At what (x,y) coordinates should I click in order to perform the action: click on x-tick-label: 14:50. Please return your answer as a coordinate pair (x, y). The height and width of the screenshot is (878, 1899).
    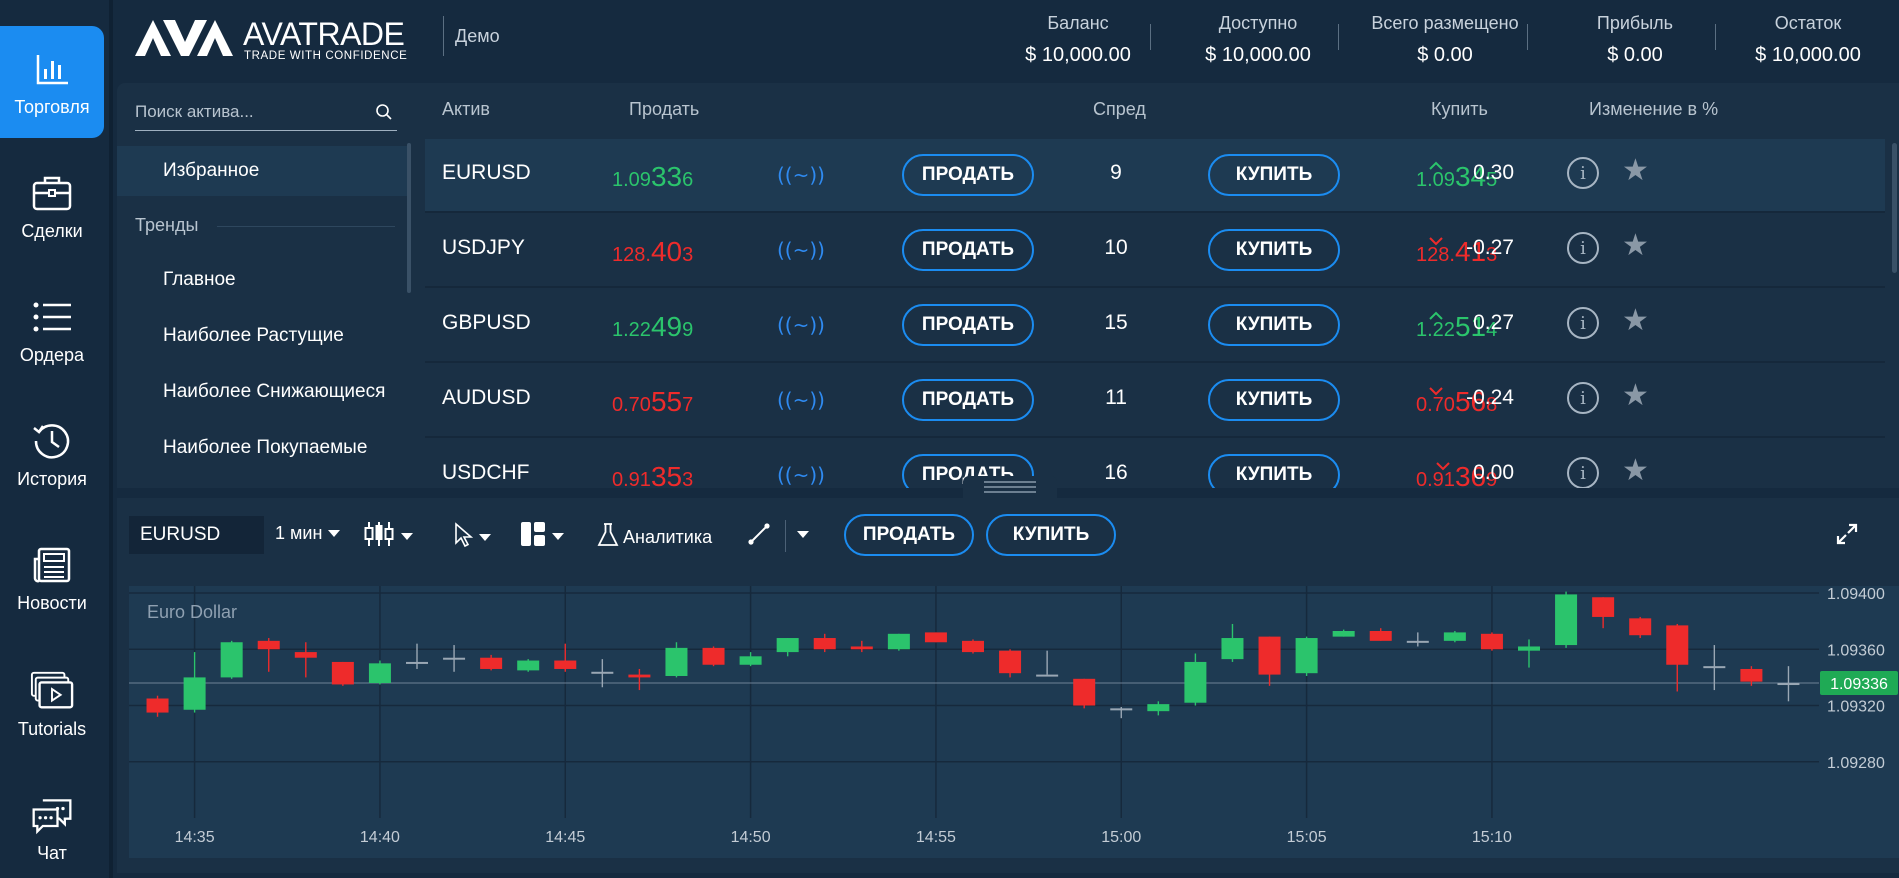
    Looking at the image, I should click on (751, 837).